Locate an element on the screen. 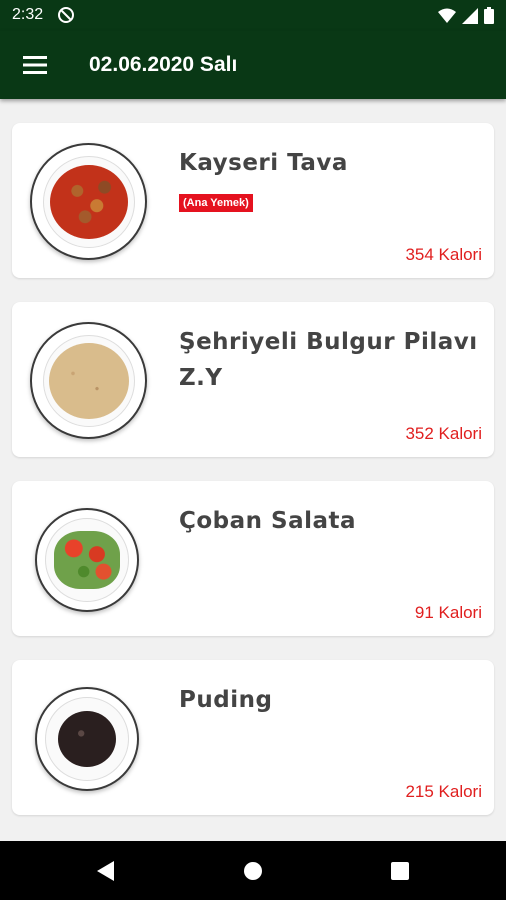 The width and height of the screenshot is (506, 900). home-icon is located at coordinates (253, 871).